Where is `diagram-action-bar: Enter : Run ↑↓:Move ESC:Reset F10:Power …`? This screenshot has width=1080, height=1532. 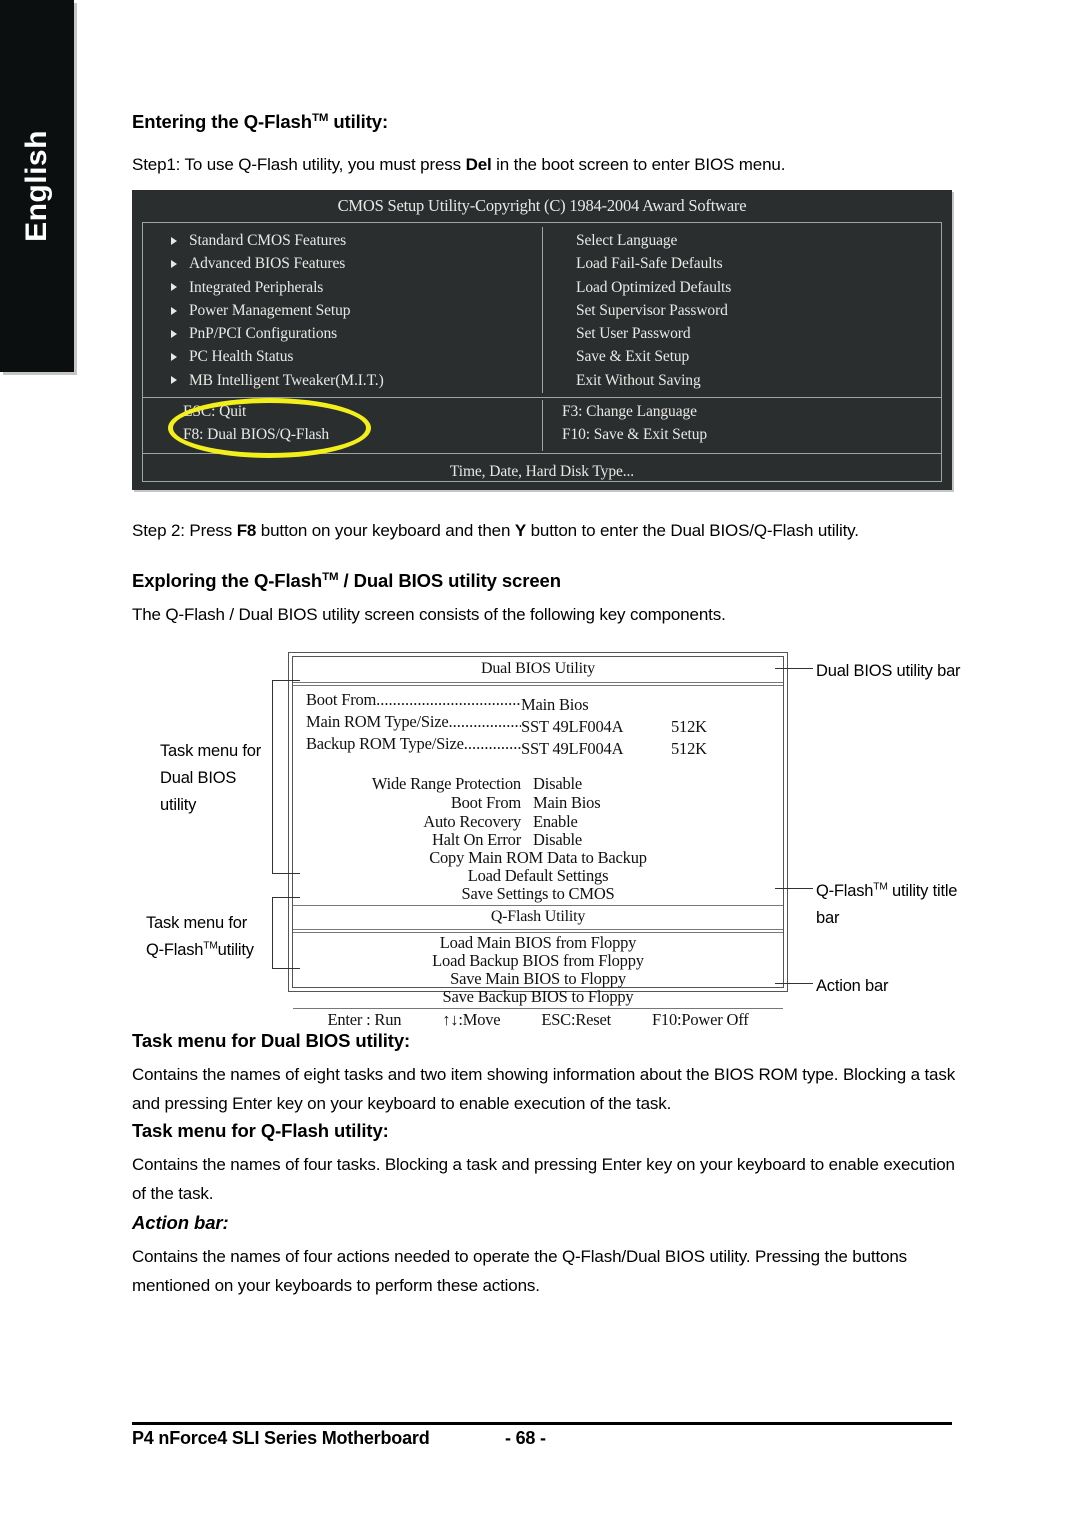 diagram-action-bar: Enter : Run ↑↓:Move ESC:Reset F10:Power … is located at coordinates (538, 1020).